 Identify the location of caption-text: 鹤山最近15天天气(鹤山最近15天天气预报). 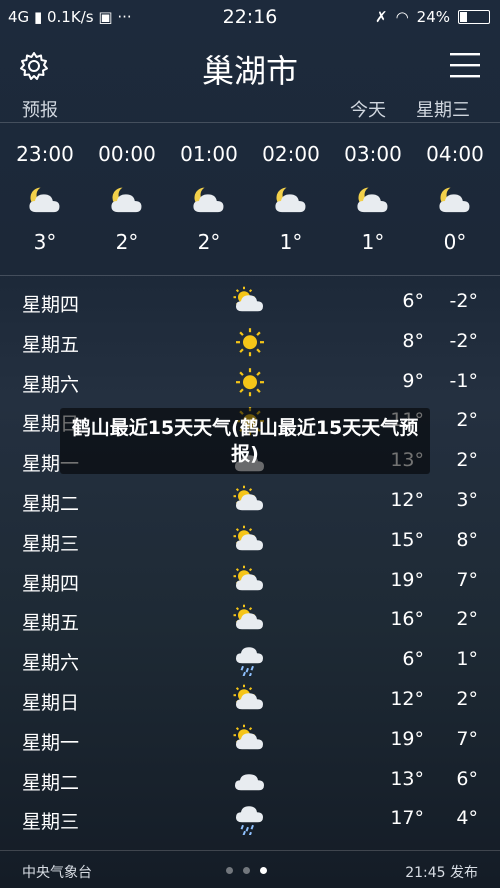
(245, 441).